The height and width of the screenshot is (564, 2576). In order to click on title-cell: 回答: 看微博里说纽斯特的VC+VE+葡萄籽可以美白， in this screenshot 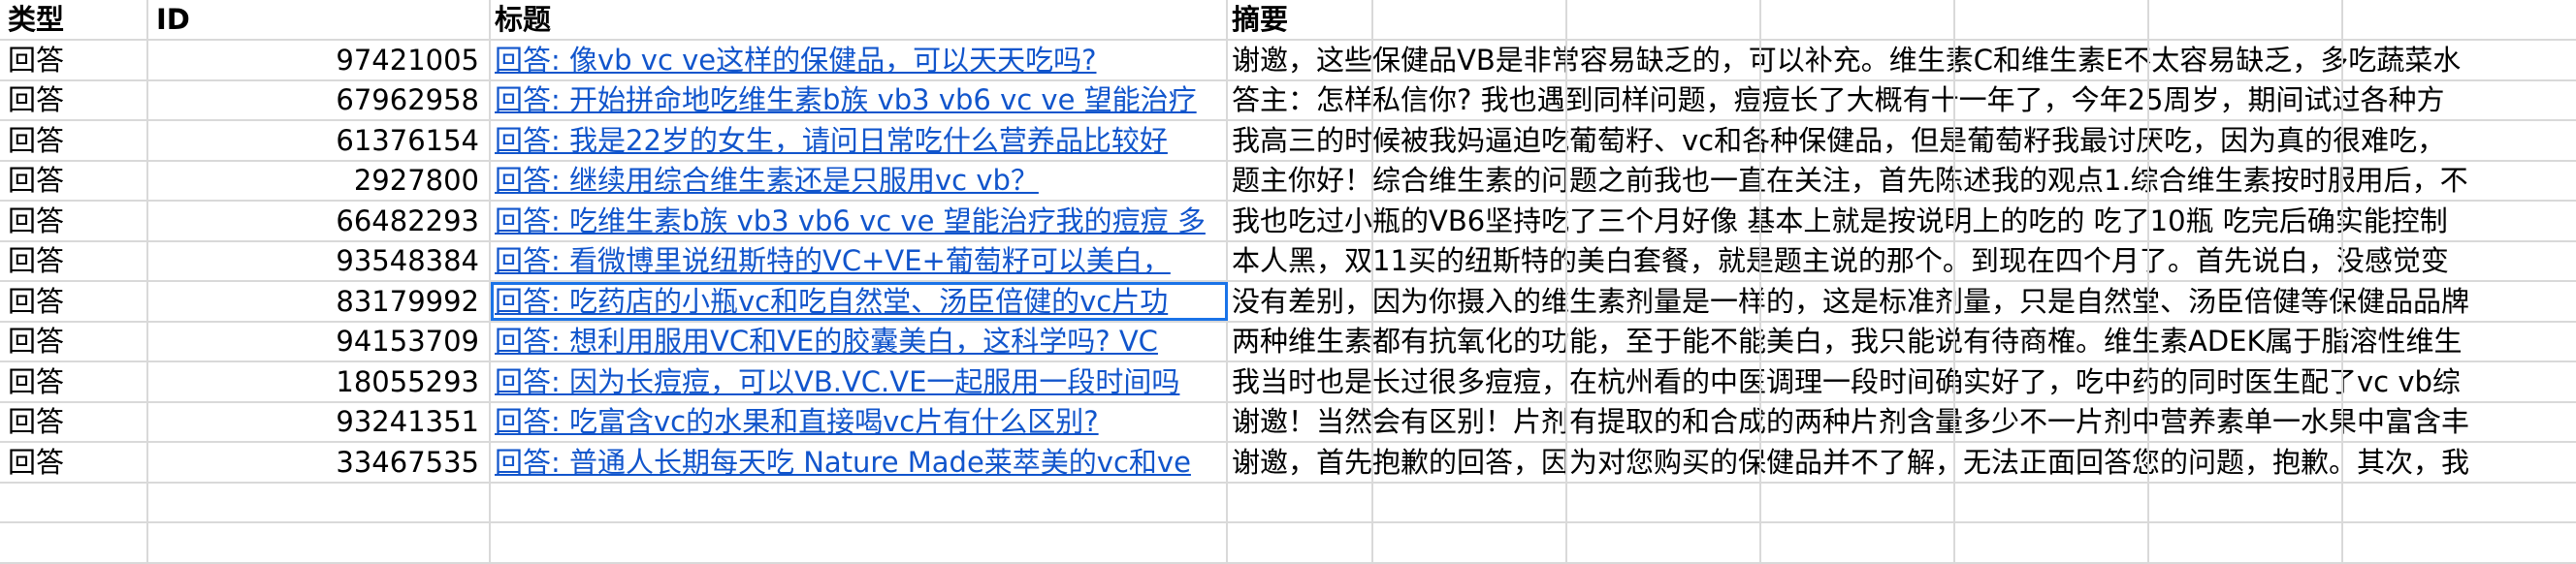, I will do `click(859, 260)`.